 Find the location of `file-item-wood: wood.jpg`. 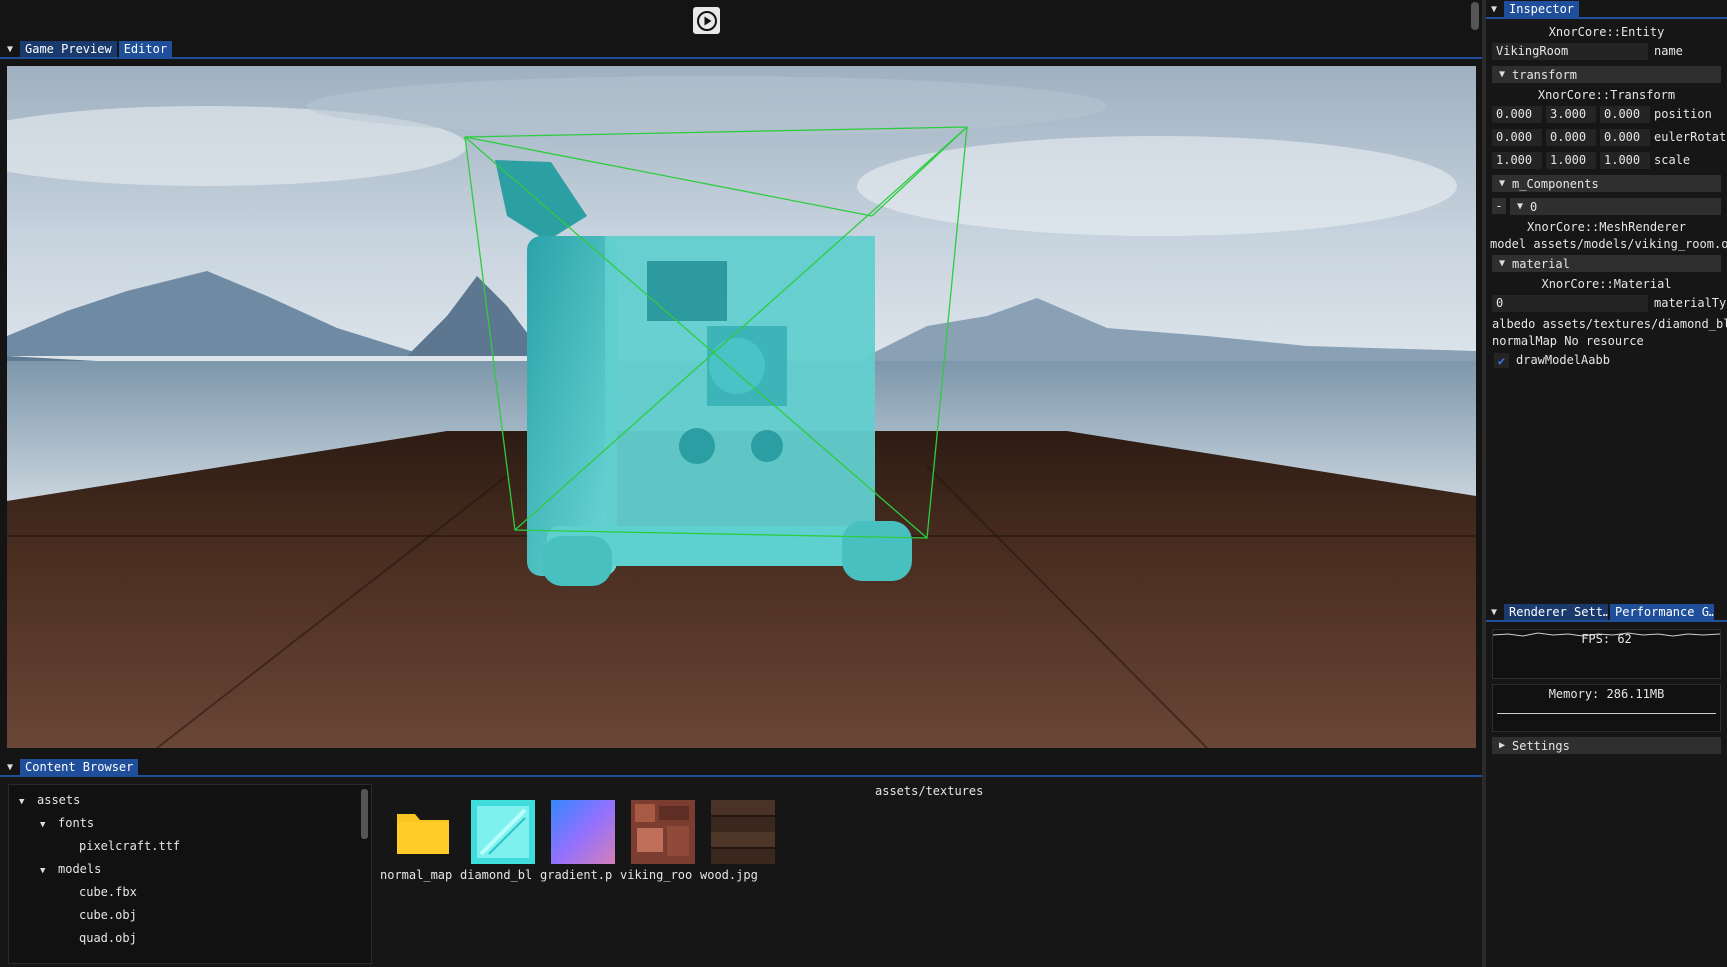

file-item-wood: wood.jpg is located at coordinates (739, 845).